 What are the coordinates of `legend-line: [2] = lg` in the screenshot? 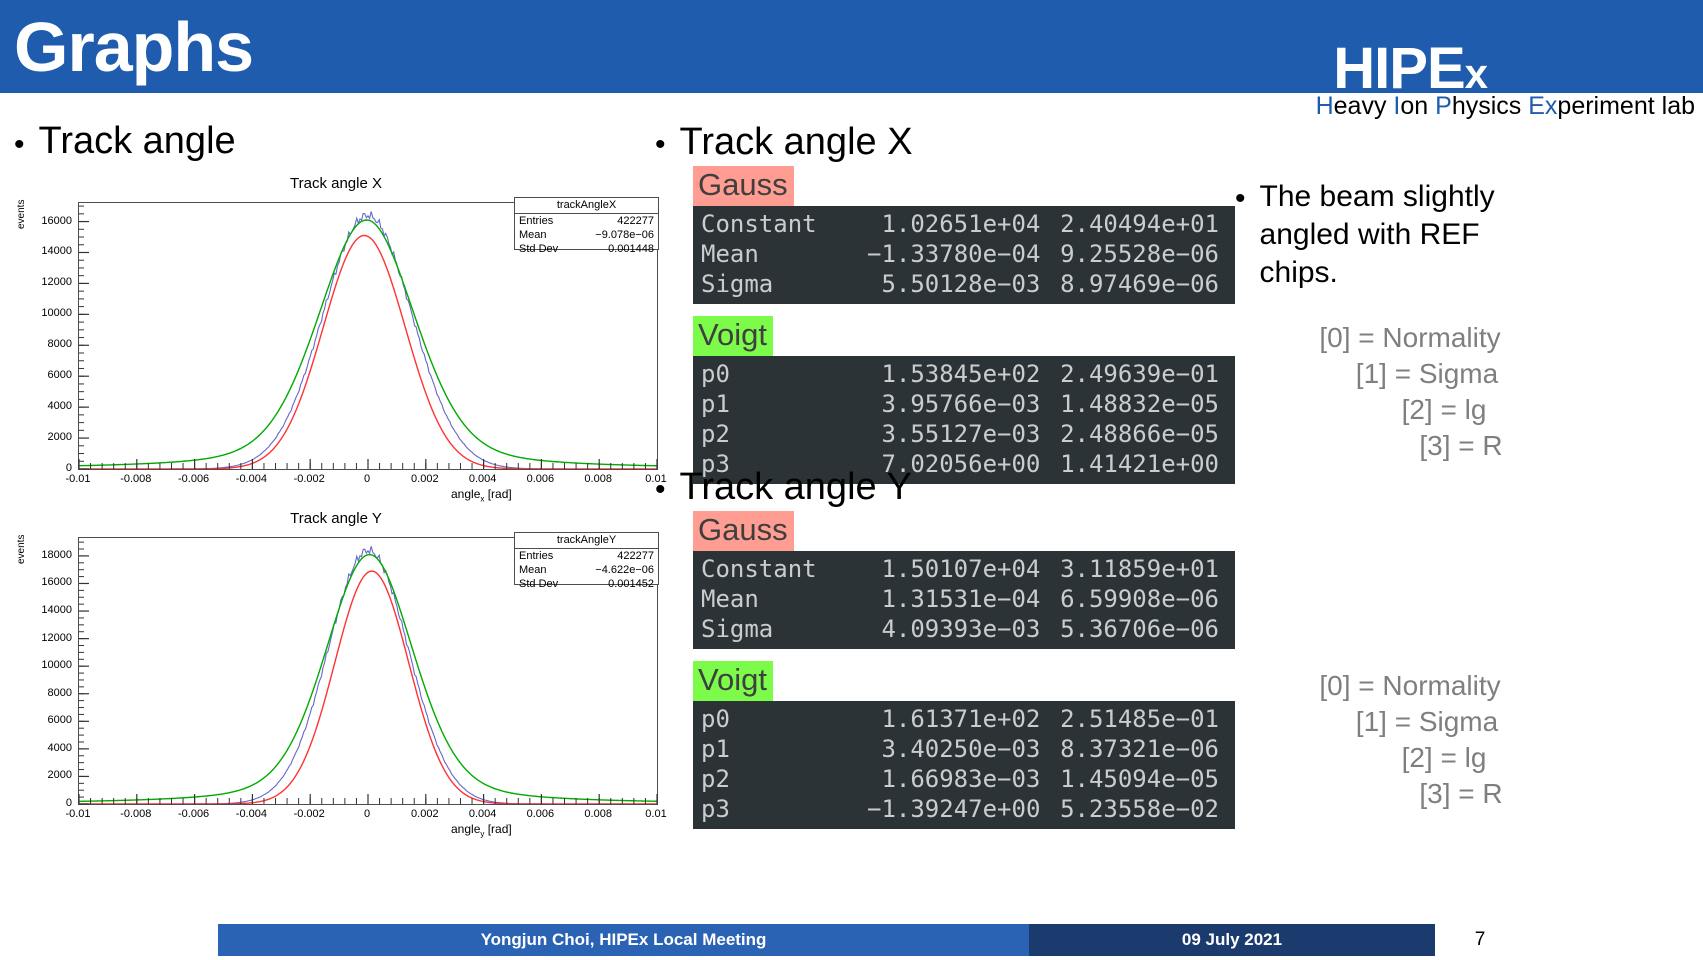 It's located at (1444, 757).